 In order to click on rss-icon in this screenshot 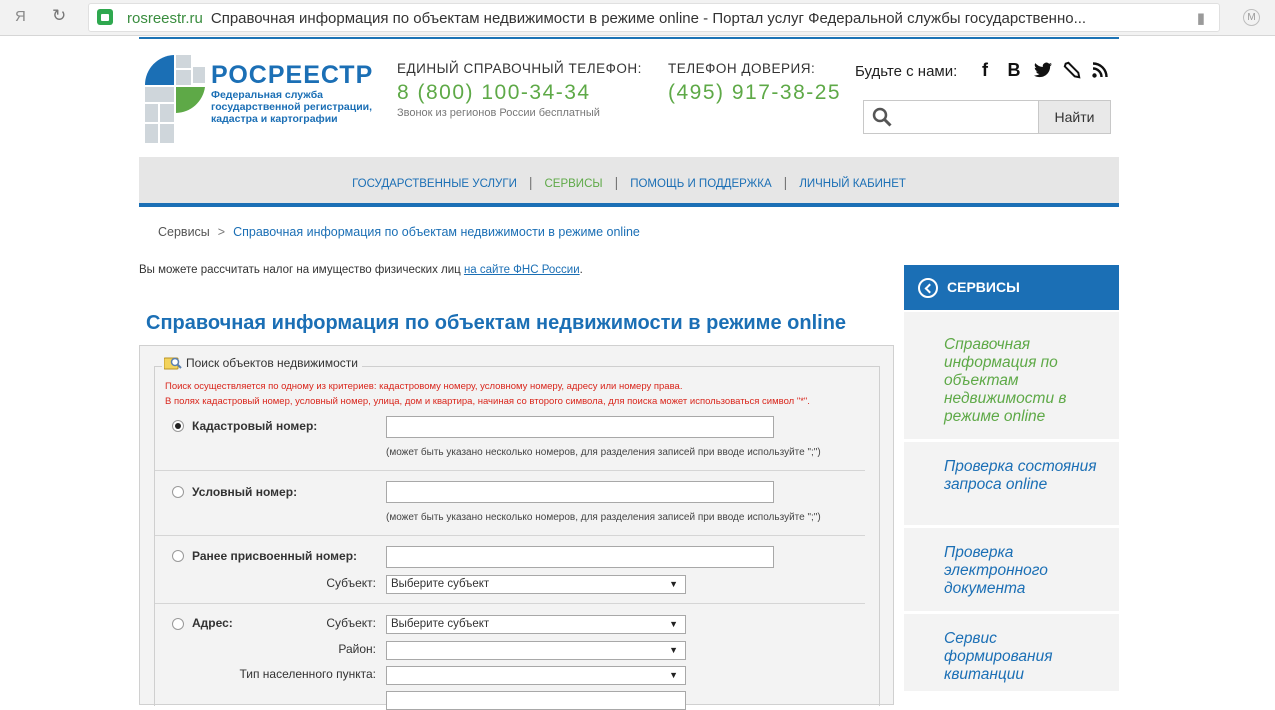, I will do `click(1100, 70)`.